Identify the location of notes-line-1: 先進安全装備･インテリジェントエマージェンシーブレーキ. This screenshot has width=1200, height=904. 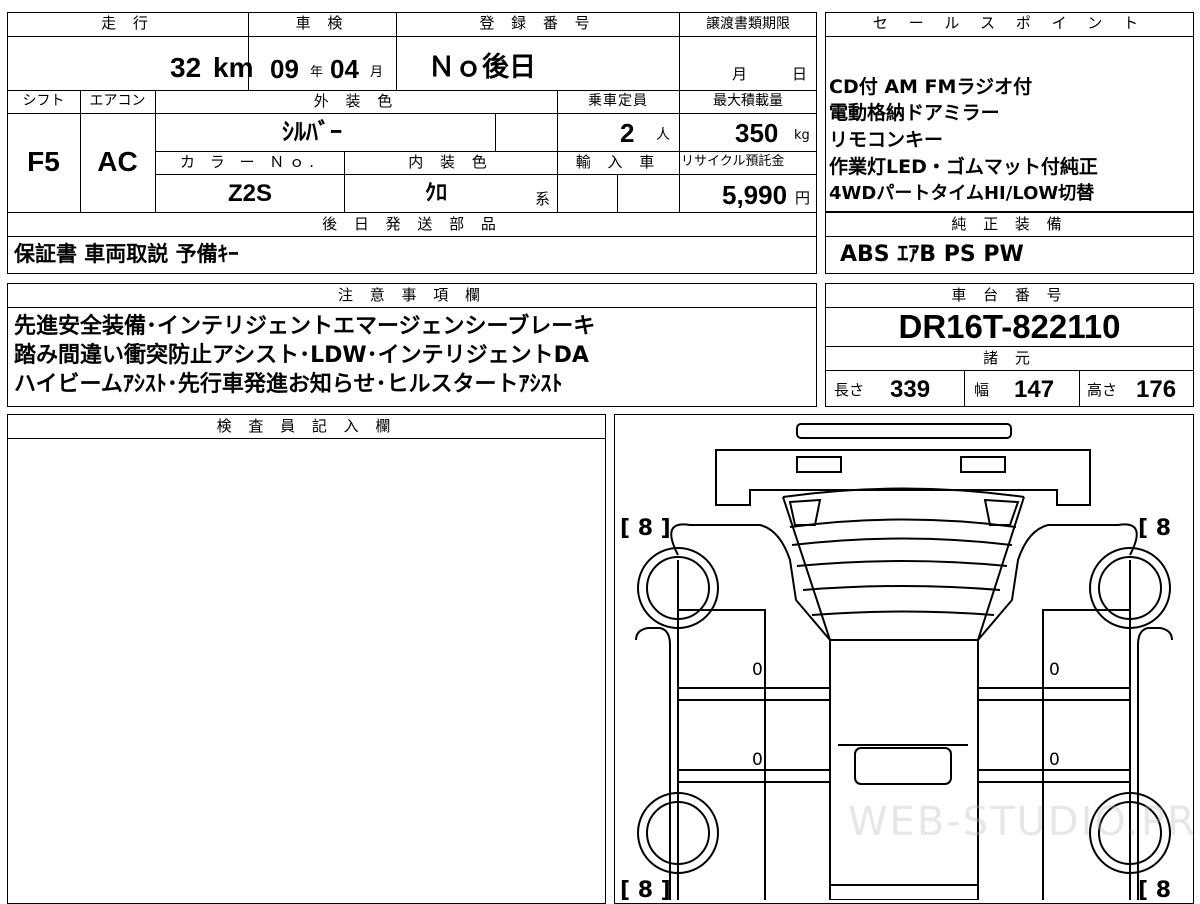
(305, 326).